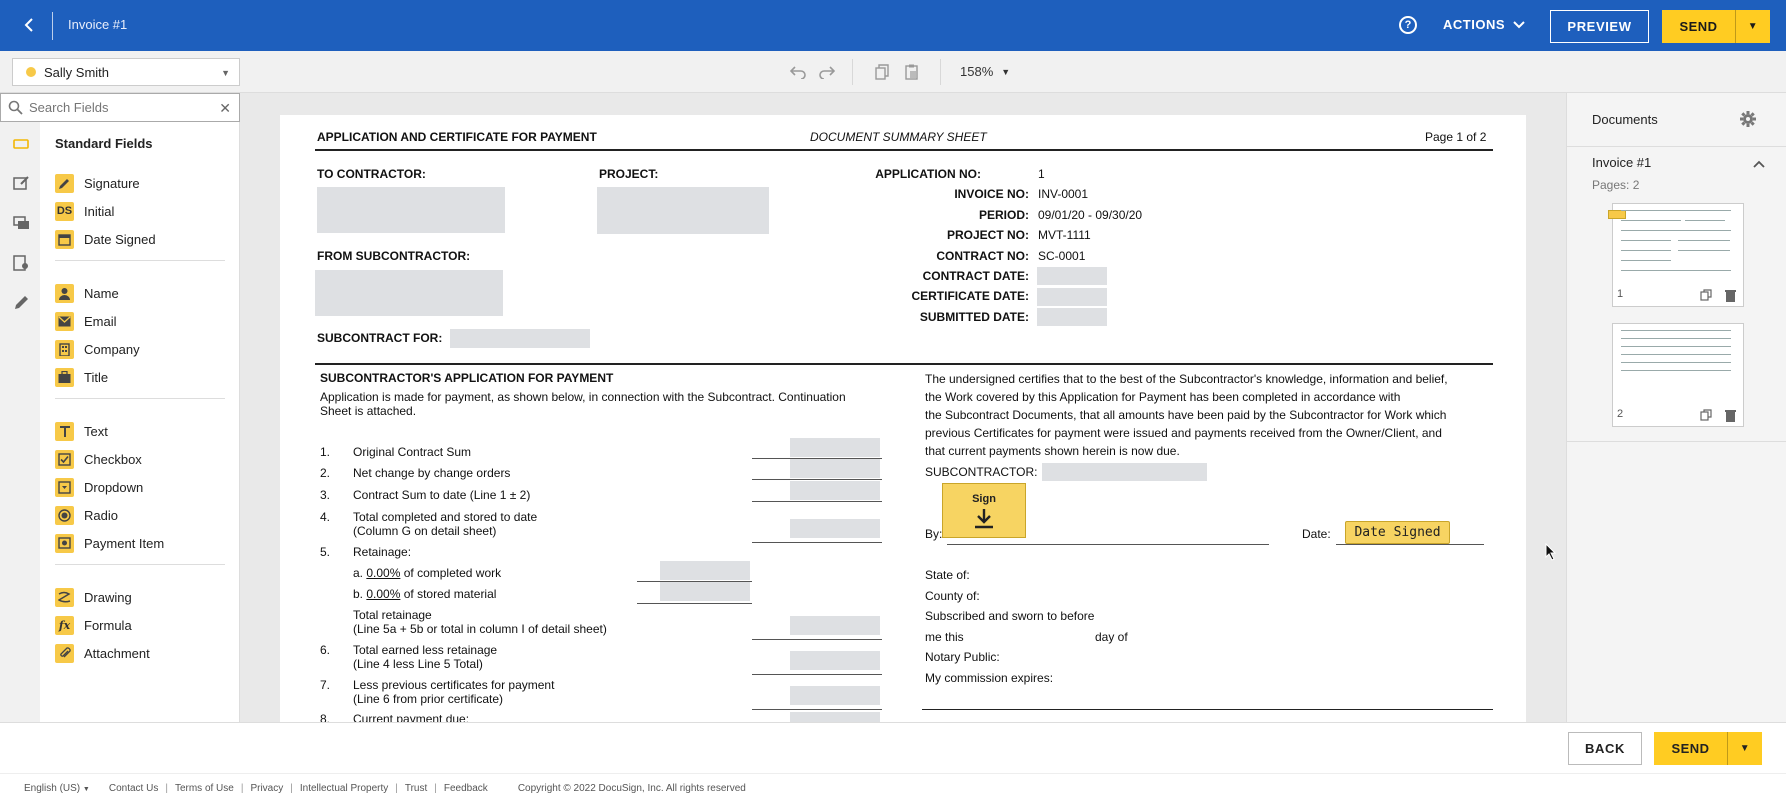 This screenshot has height=802, width=1786. Describe the element at coordinates (974, 317) in the screenshot. I see `submitted-date-label: SUBMITTED DATE:` at that location.